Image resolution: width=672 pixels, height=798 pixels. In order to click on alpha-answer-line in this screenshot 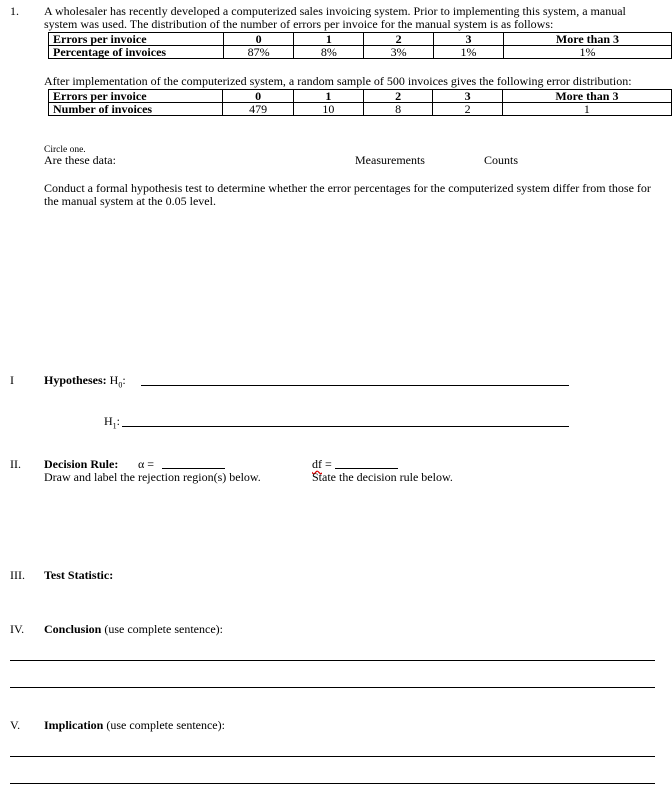, I will do `click(193, 468)`.